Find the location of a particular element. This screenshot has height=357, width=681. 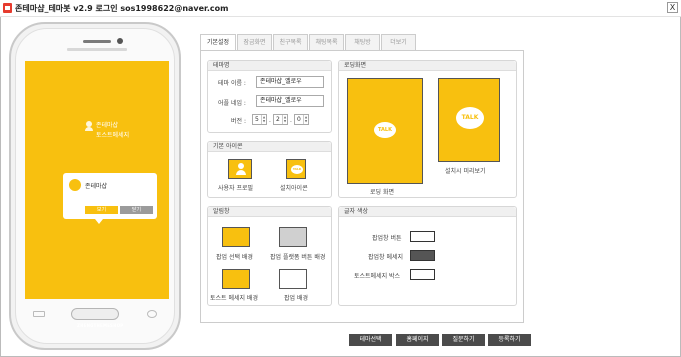

home-button-icon is located at coordinates (95, 314).